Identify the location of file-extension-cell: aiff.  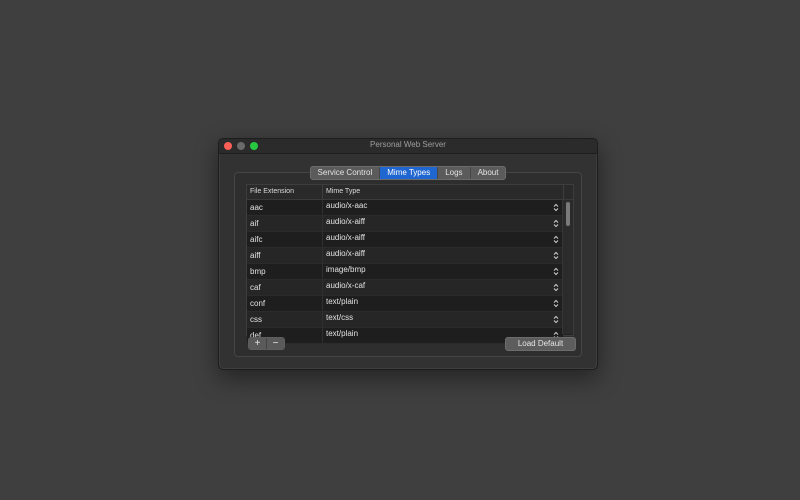
(255, 255).